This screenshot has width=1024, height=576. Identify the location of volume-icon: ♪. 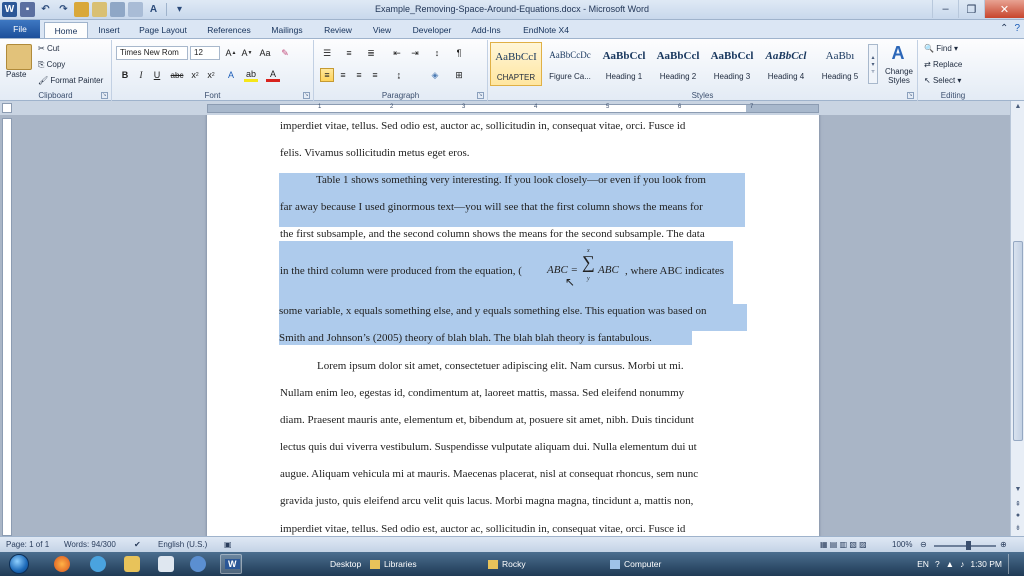
(962, 564).